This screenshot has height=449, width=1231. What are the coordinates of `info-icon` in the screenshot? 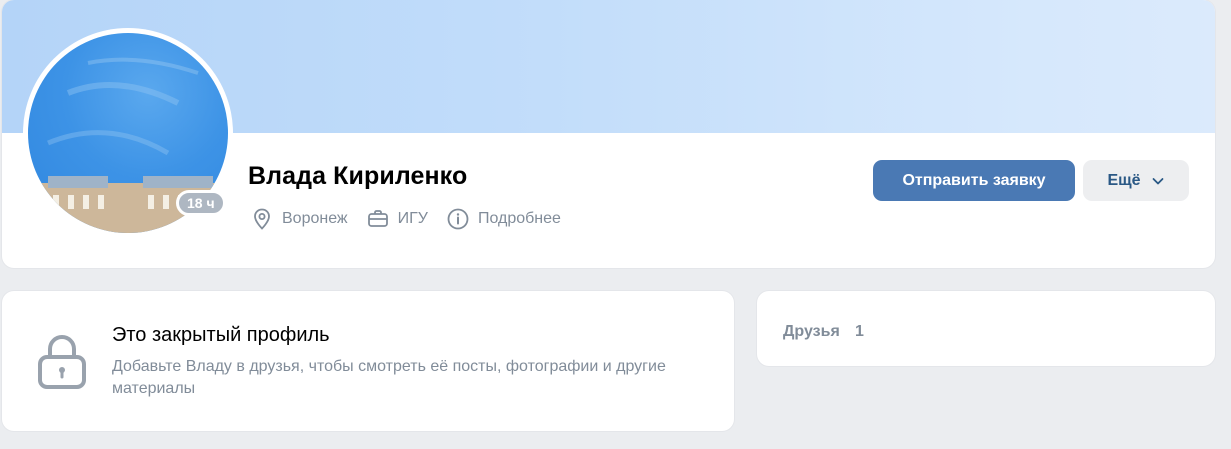 It's located at (458, 219).